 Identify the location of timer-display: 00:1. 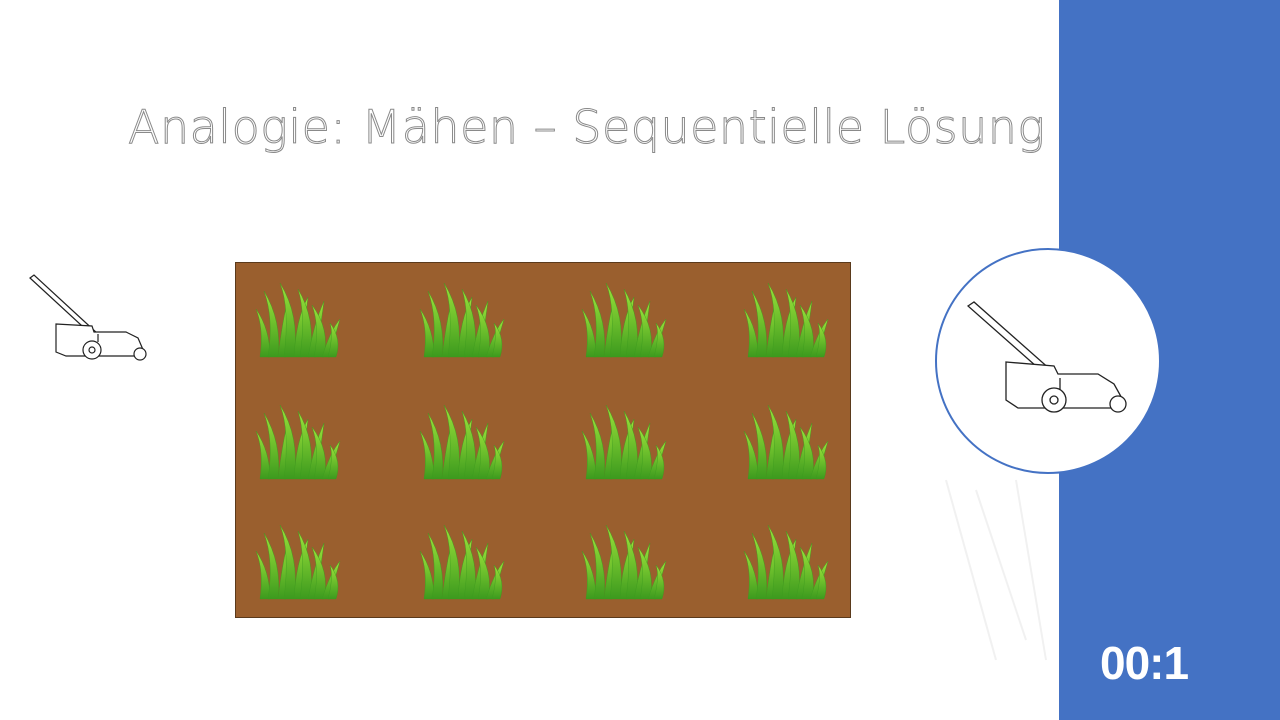
(1144, 663).